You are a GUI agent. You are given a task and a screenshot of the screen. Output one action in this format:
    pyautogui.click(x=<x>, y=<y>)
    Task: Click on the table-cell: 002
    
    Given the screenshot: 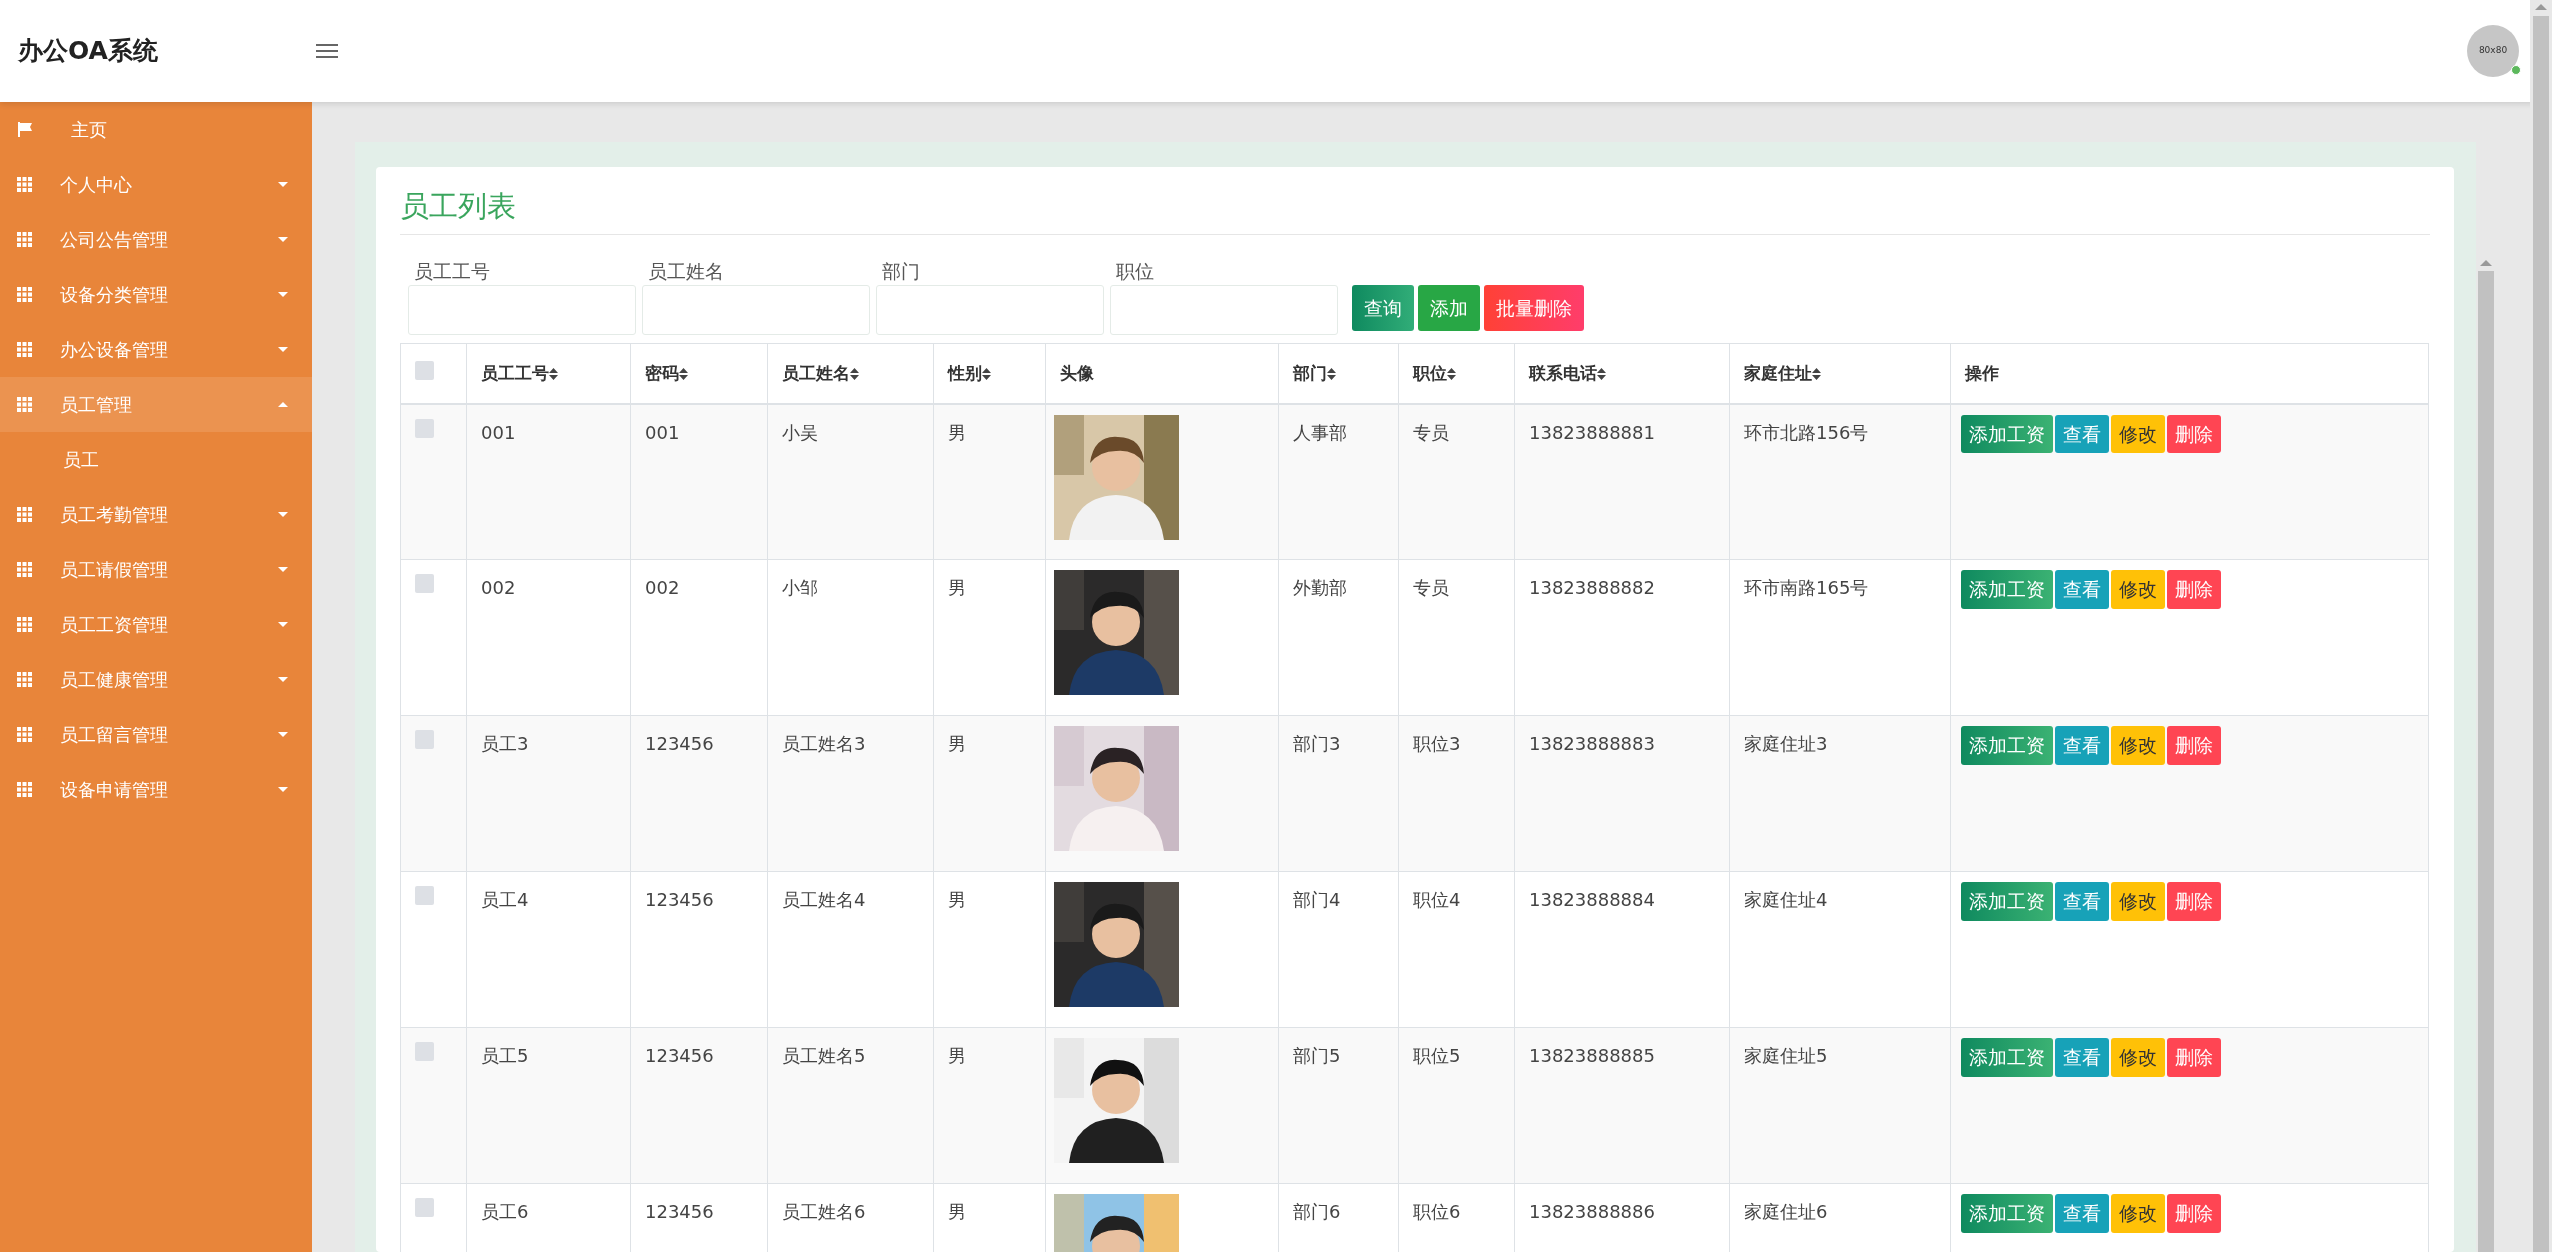 What is the action you would take?
    pyautogui.click(x=699, y=637)
    